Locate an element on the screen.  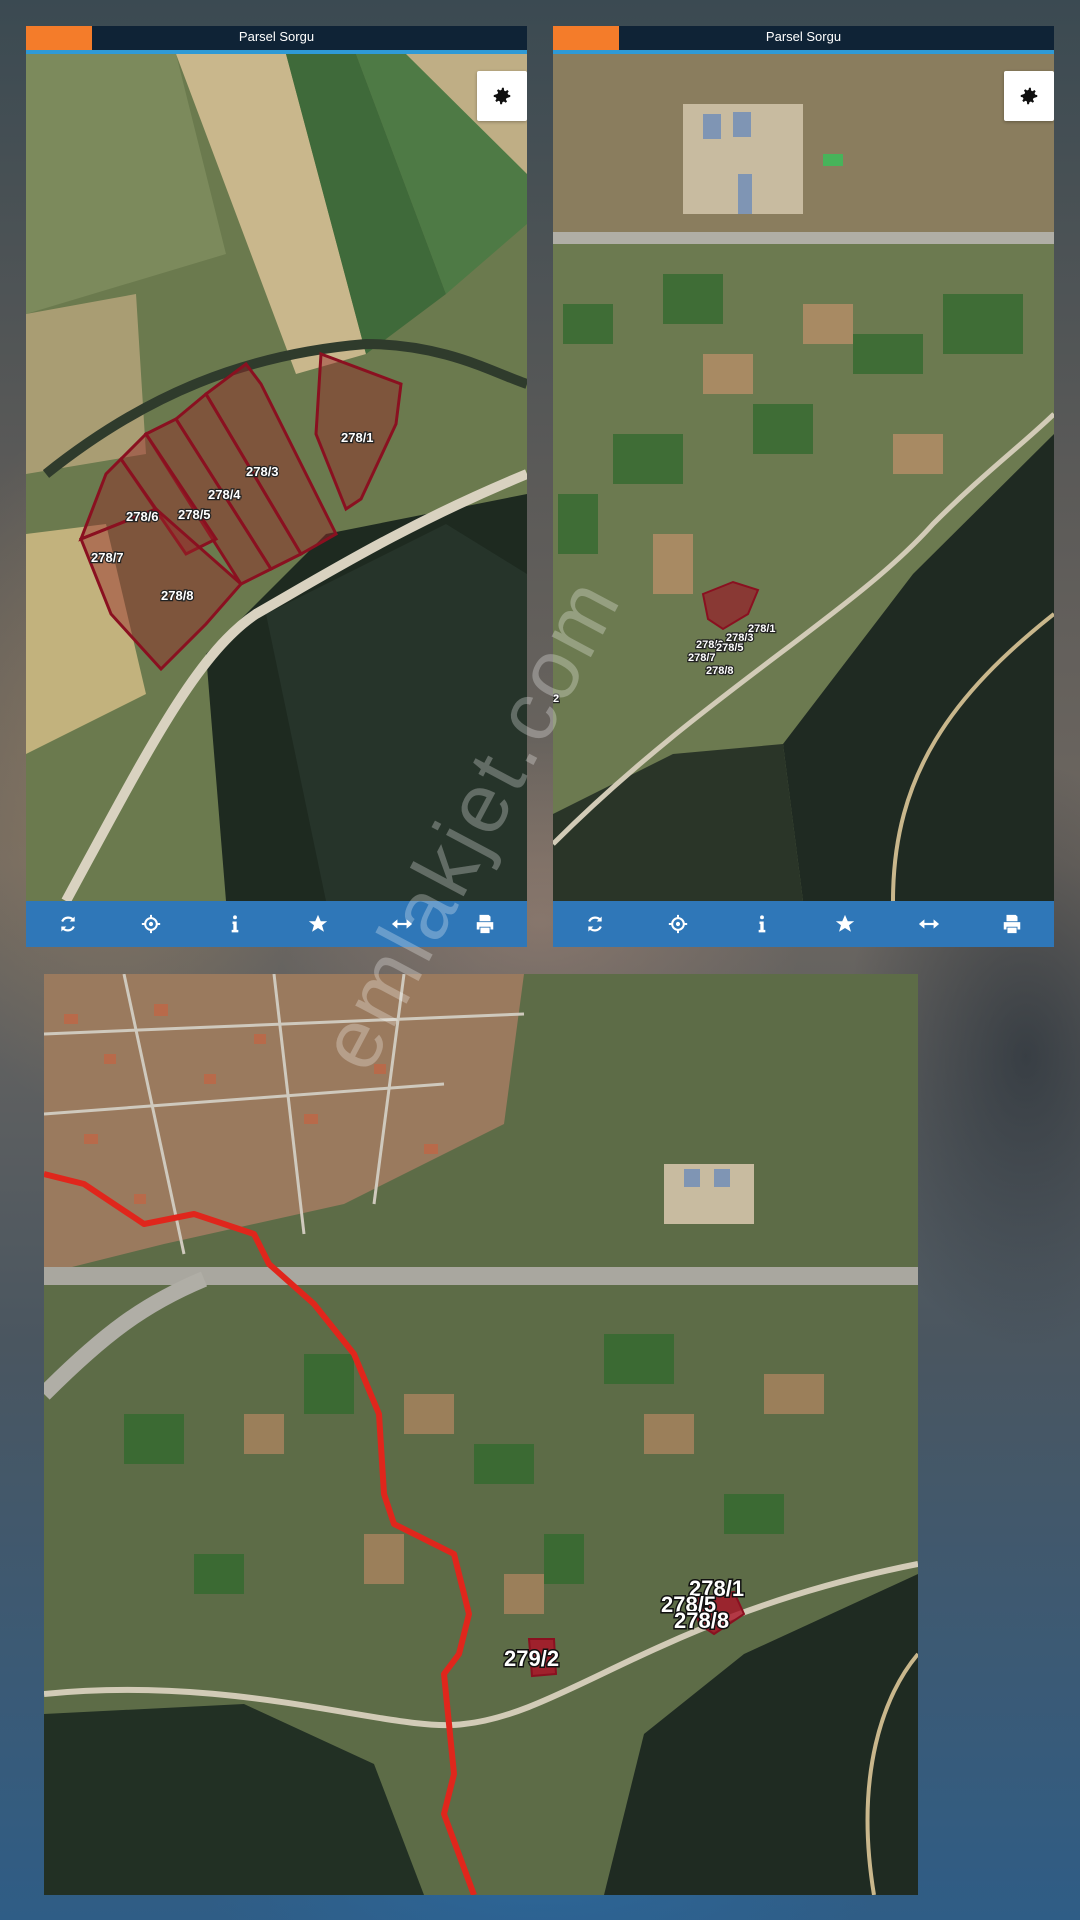
parcel-label: 278/6 is located at coordinates (142, 516).